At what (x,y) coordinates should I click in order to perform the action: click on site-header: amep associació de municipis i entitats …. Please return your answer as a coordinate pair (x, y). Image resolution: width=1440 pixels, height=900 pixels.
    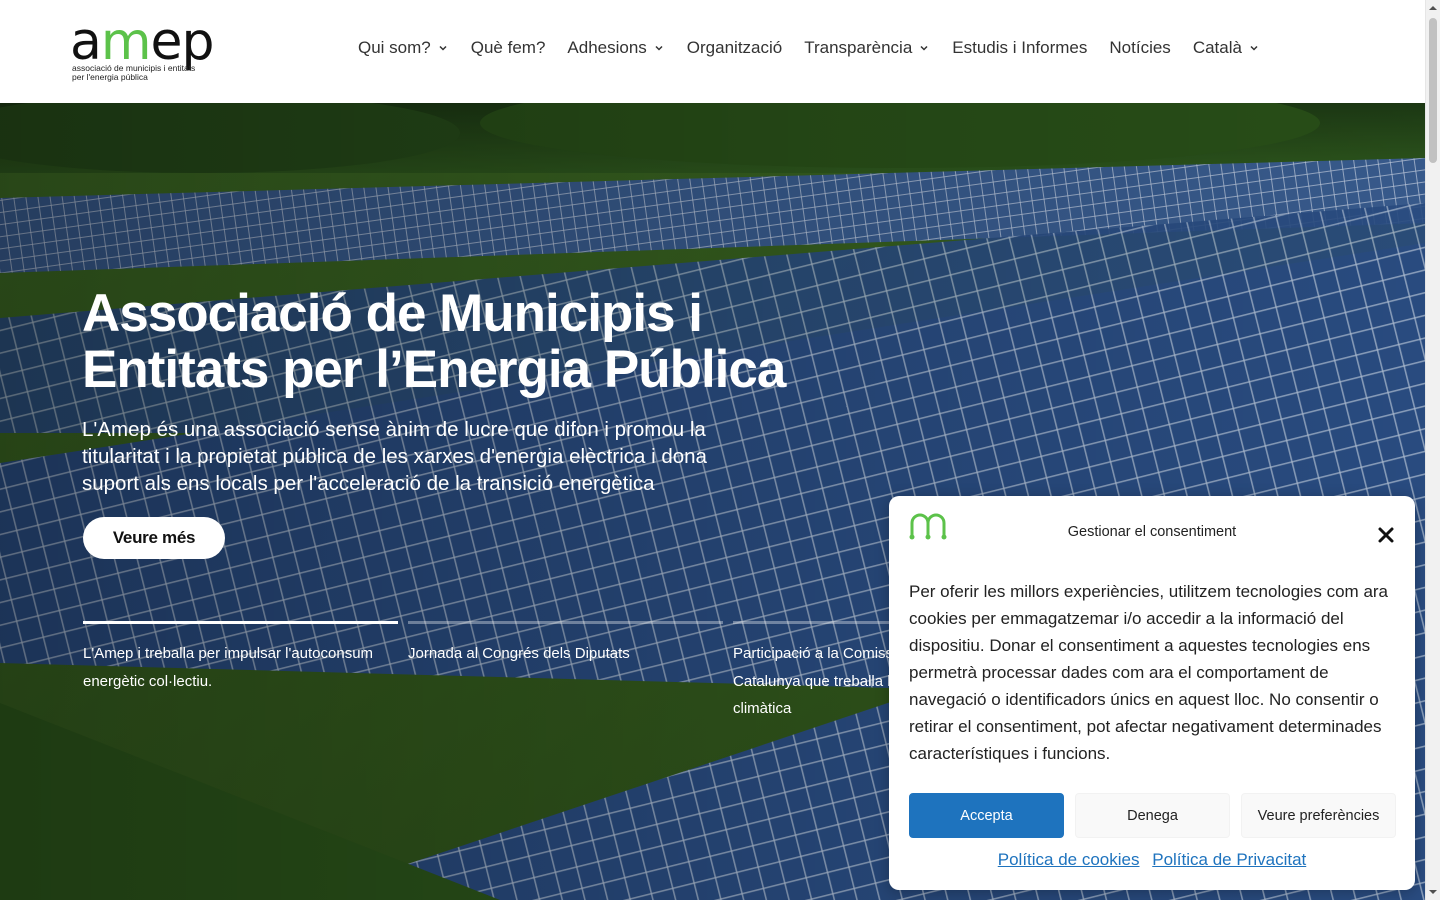
    Looking at the image, I should click on (712, 51).